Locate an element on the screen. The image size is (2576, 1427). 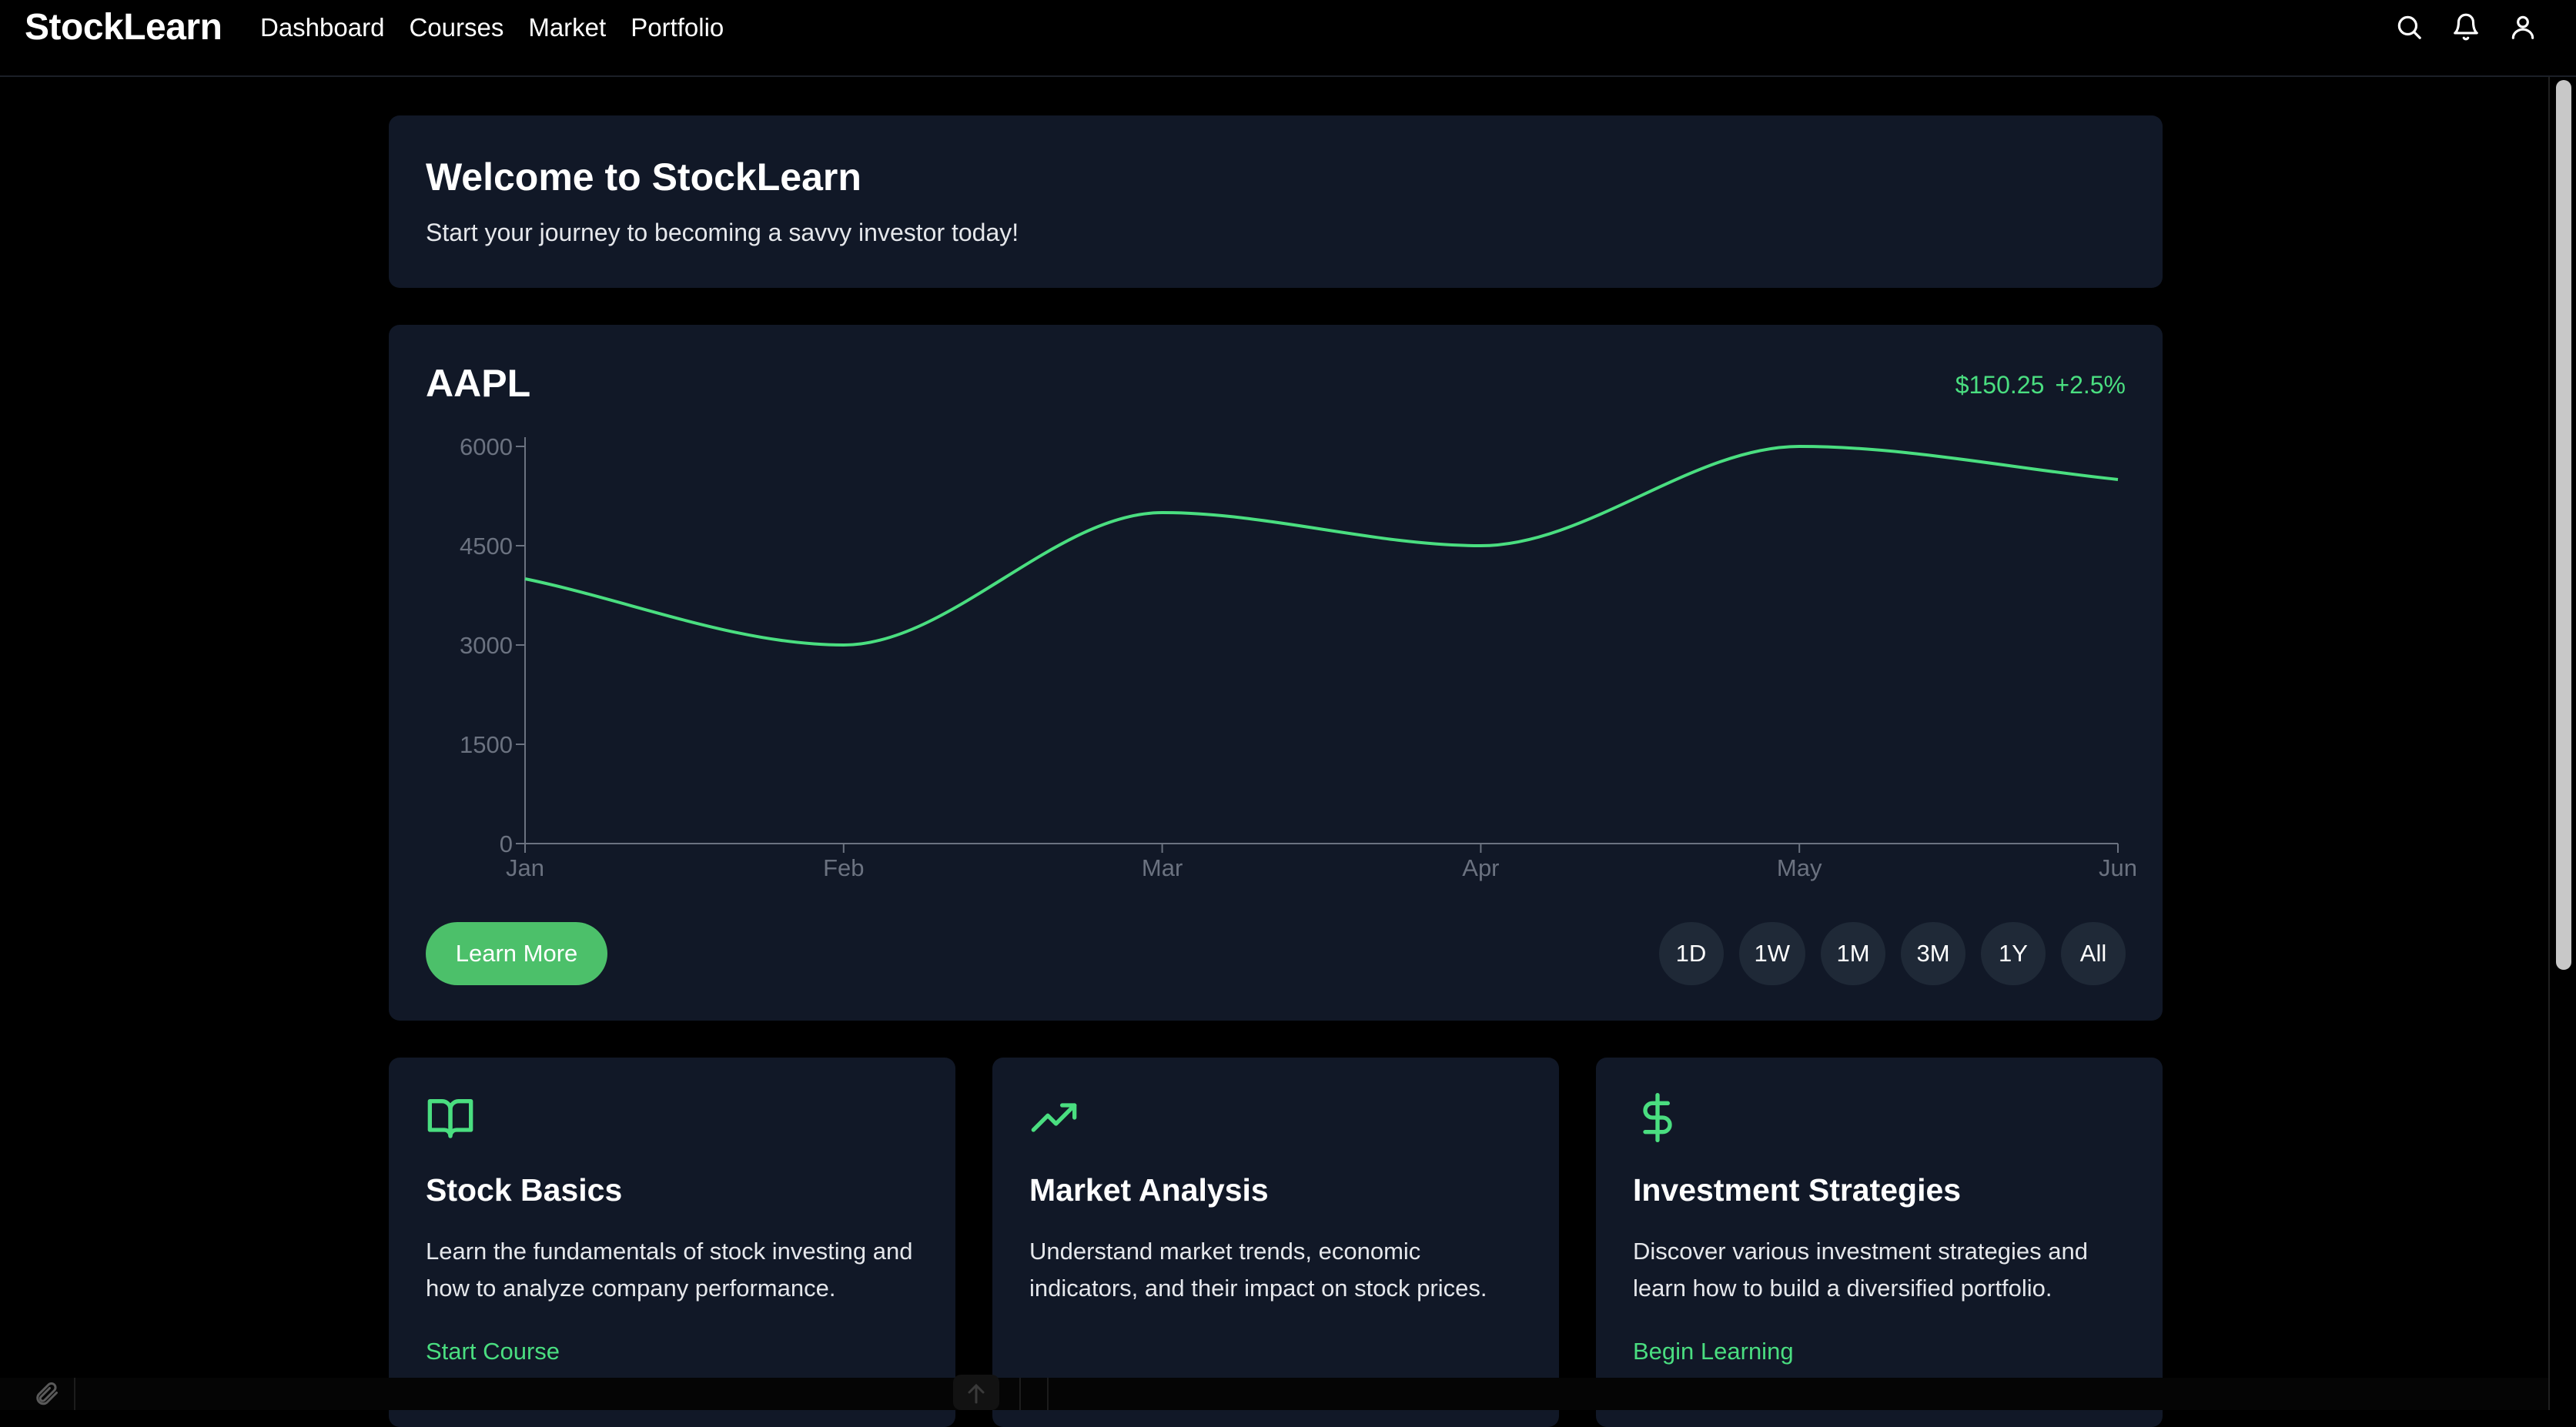
x-tick-label: Apr is located at coordinates (1481, 868).